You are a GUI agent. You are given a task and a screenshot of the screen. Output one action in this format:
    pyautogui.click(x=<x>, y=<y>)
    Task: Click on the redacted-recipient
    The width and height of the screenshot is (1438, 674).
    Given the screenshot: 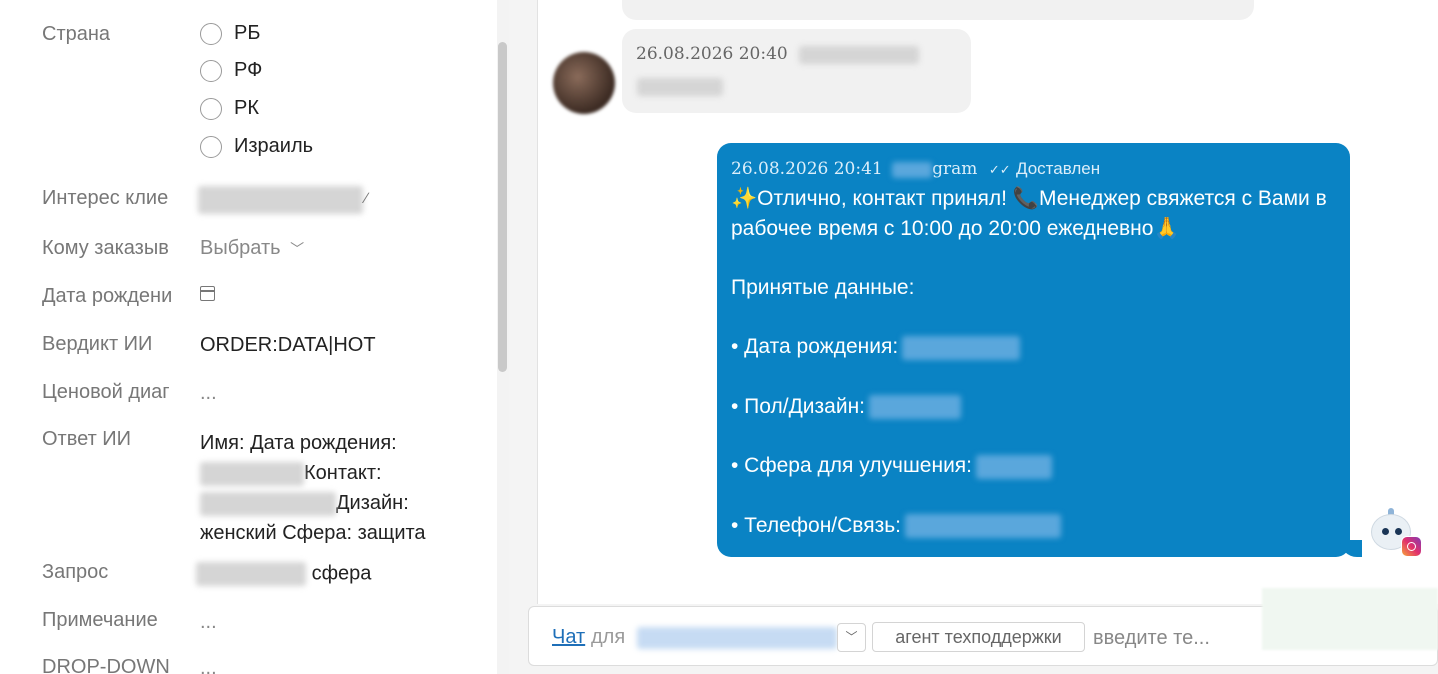 What is the action you would take?
    pyautogui.click(x=736, y=637)
    